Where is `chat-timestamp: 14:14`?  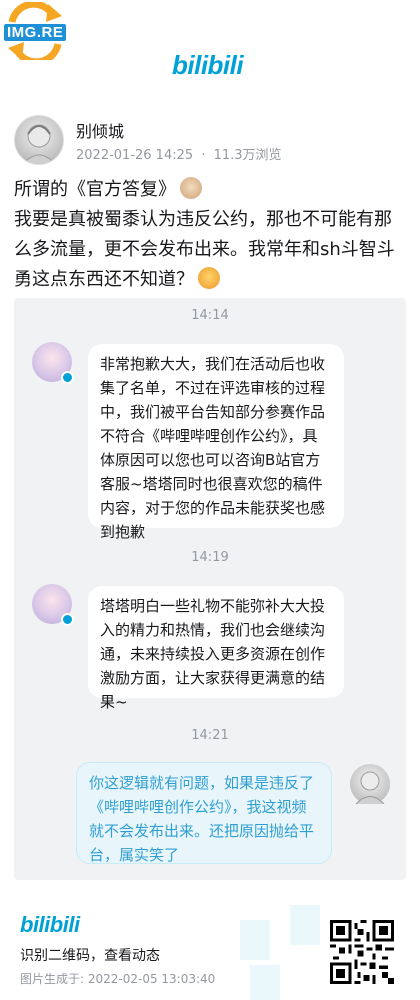
chat-timestamp: 14:14 is located at coordinates (210, 315).